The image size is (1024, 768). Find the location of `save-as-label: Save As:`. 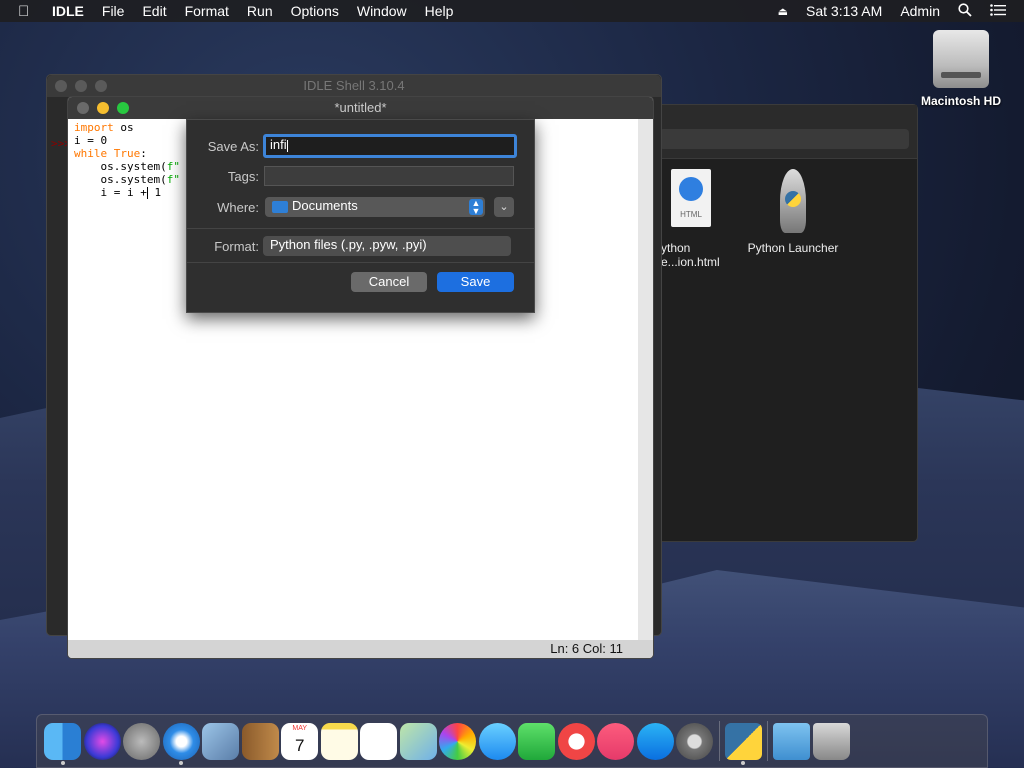

save-as-label: Save As: is located at coordinates (233, 146).